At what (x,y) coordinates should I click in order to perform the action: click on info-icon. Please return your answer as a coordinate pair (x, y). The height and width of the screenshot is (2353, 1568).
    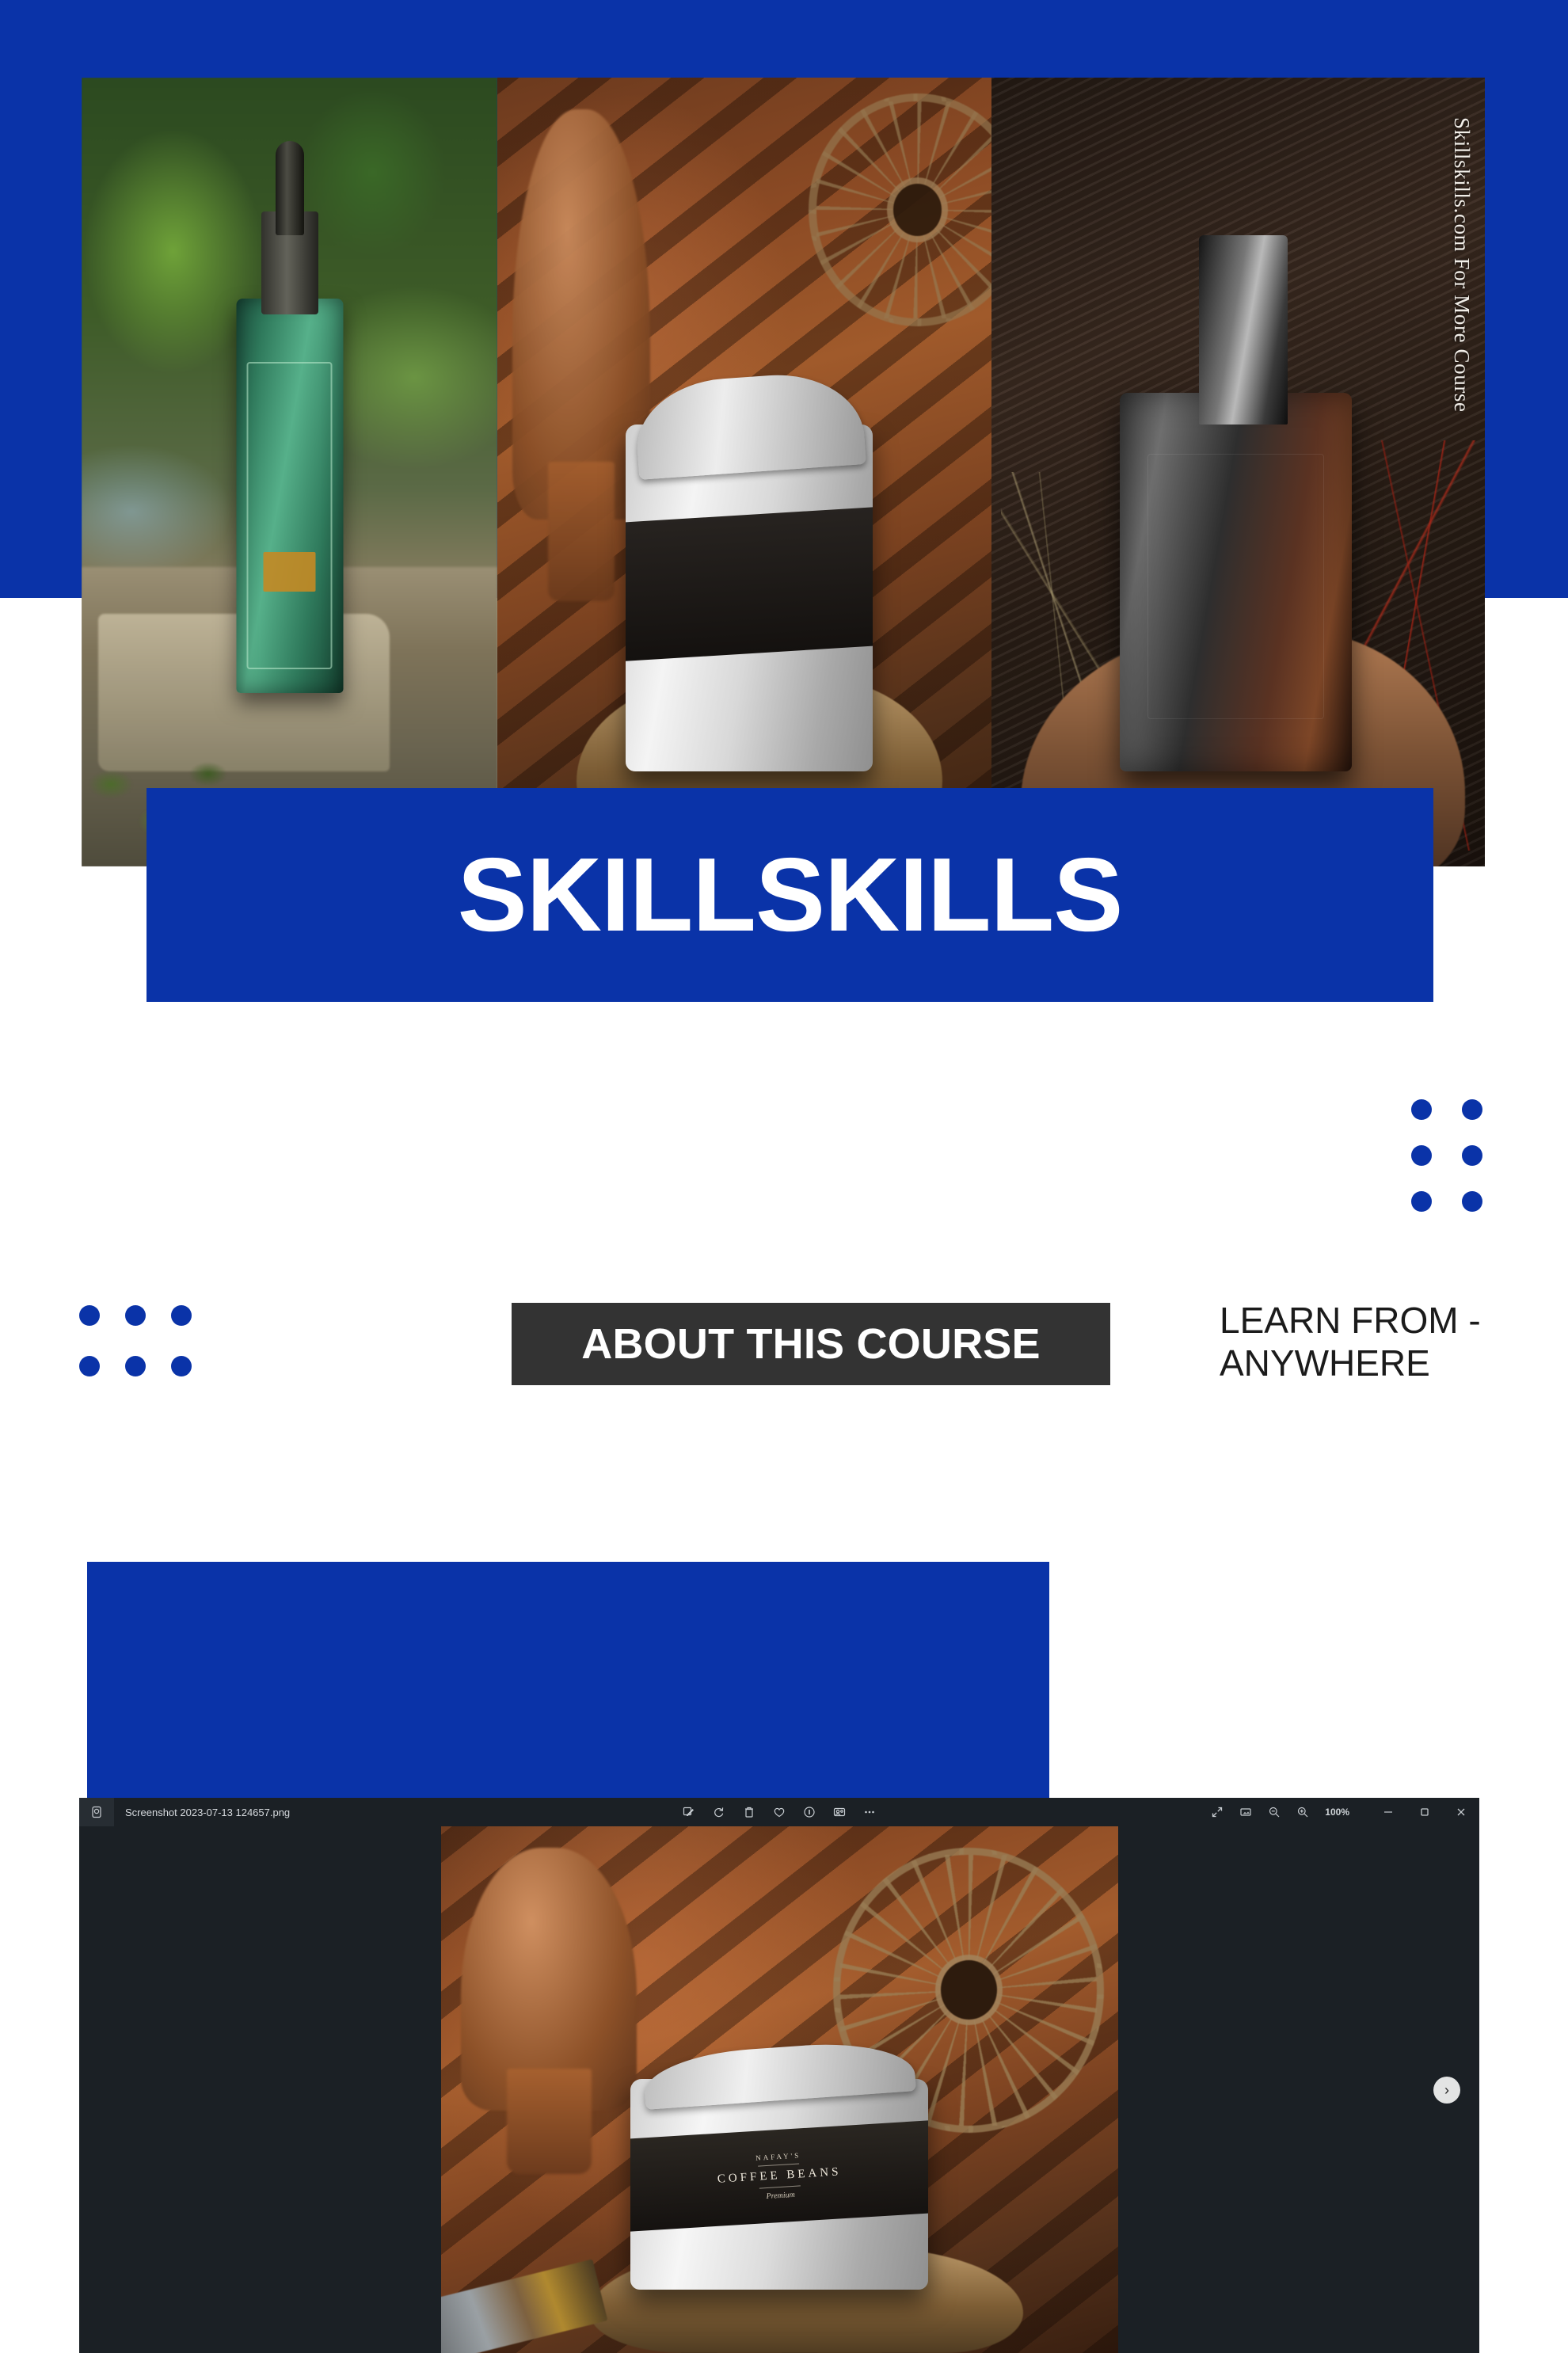
    Looking at the image, I should click on (809, 1812).